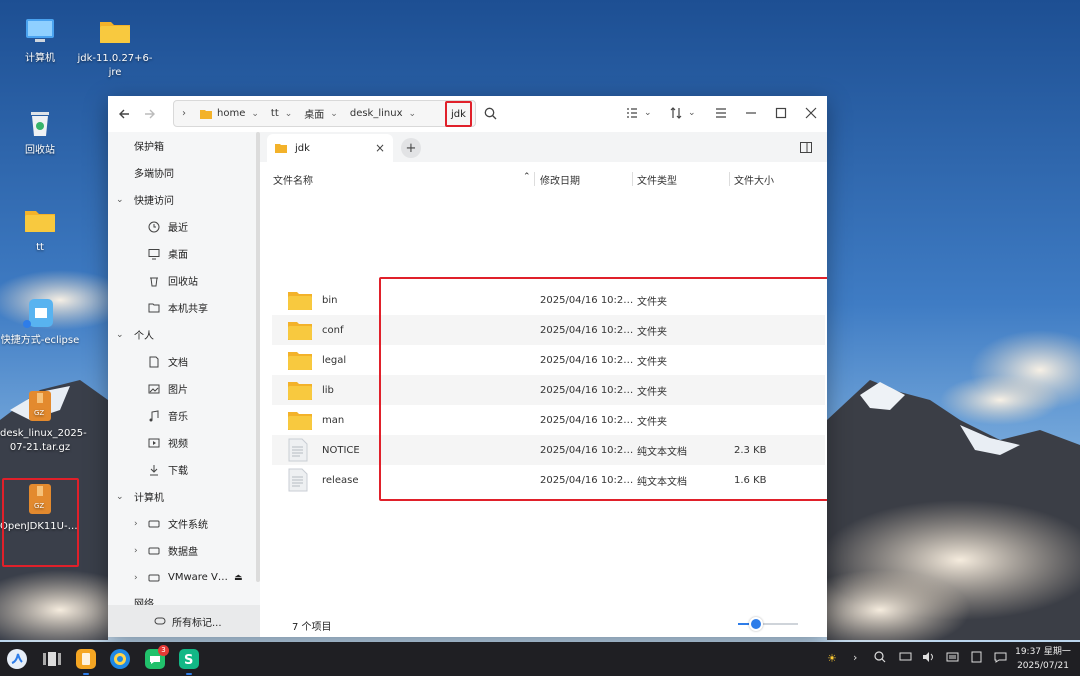  I want to click on sidebar-item-videos: 视频, so click(184, 442).